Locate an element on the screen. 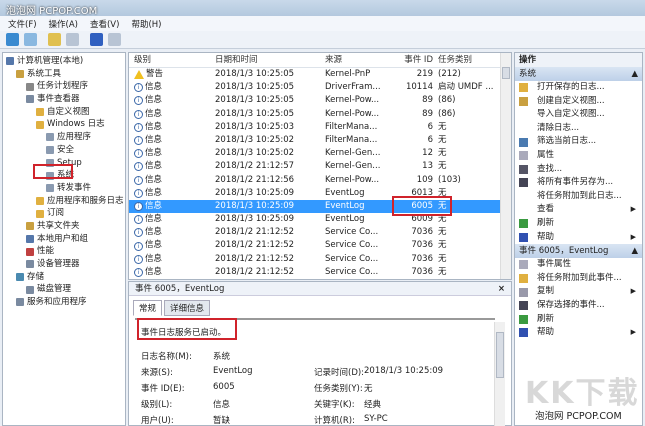 The image size is (645, 426). datetime-cell: 2018/1/2 21:12:52 is located at coordinates (255, 232).